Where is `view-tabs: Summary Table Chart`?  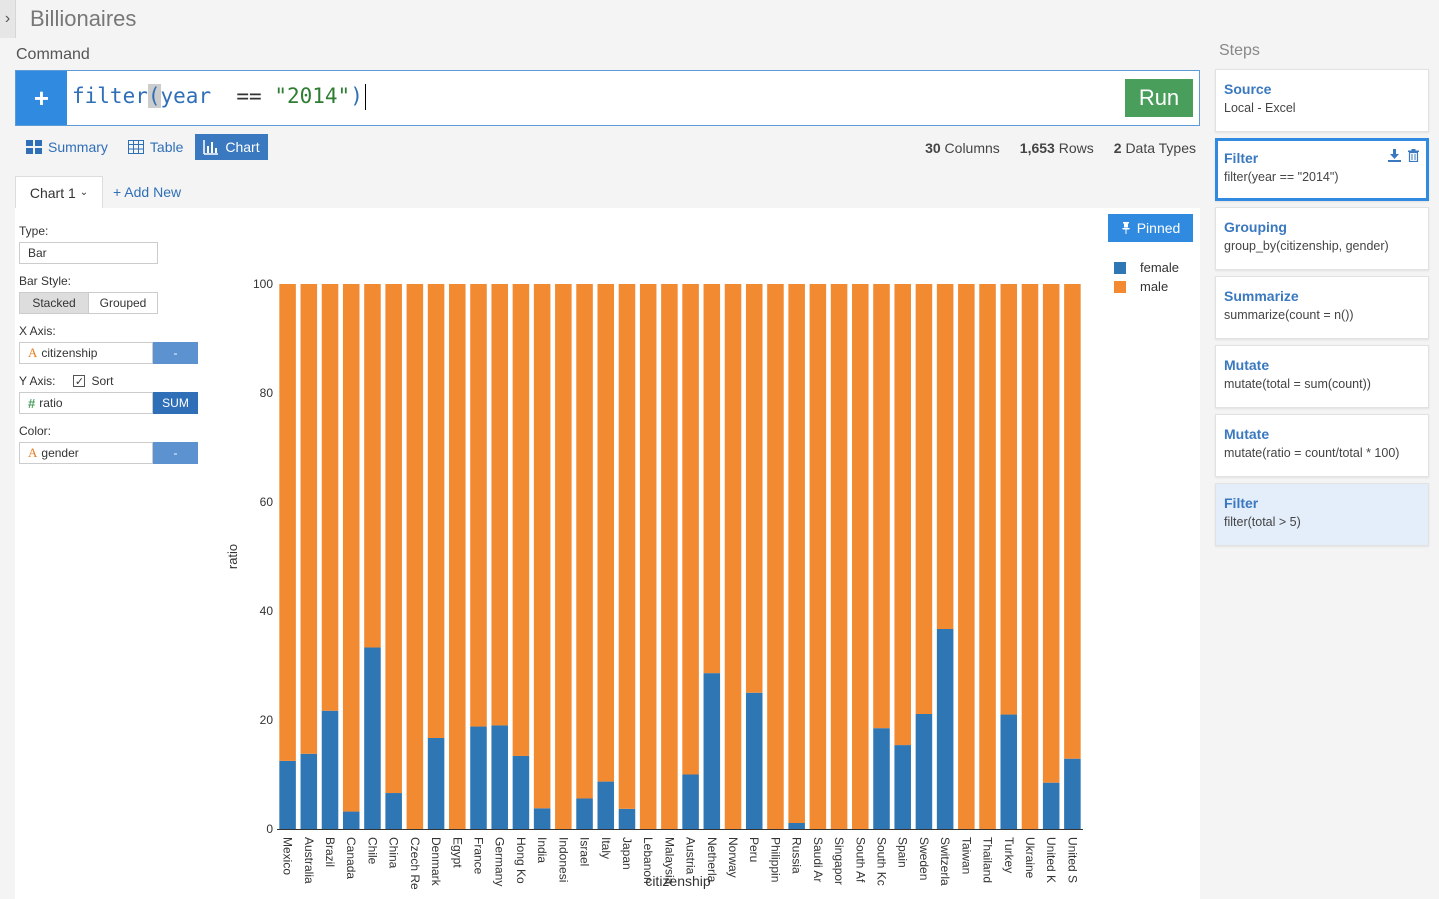 view-tabs: Summary Table Chart is located at coordinates (143, 147).